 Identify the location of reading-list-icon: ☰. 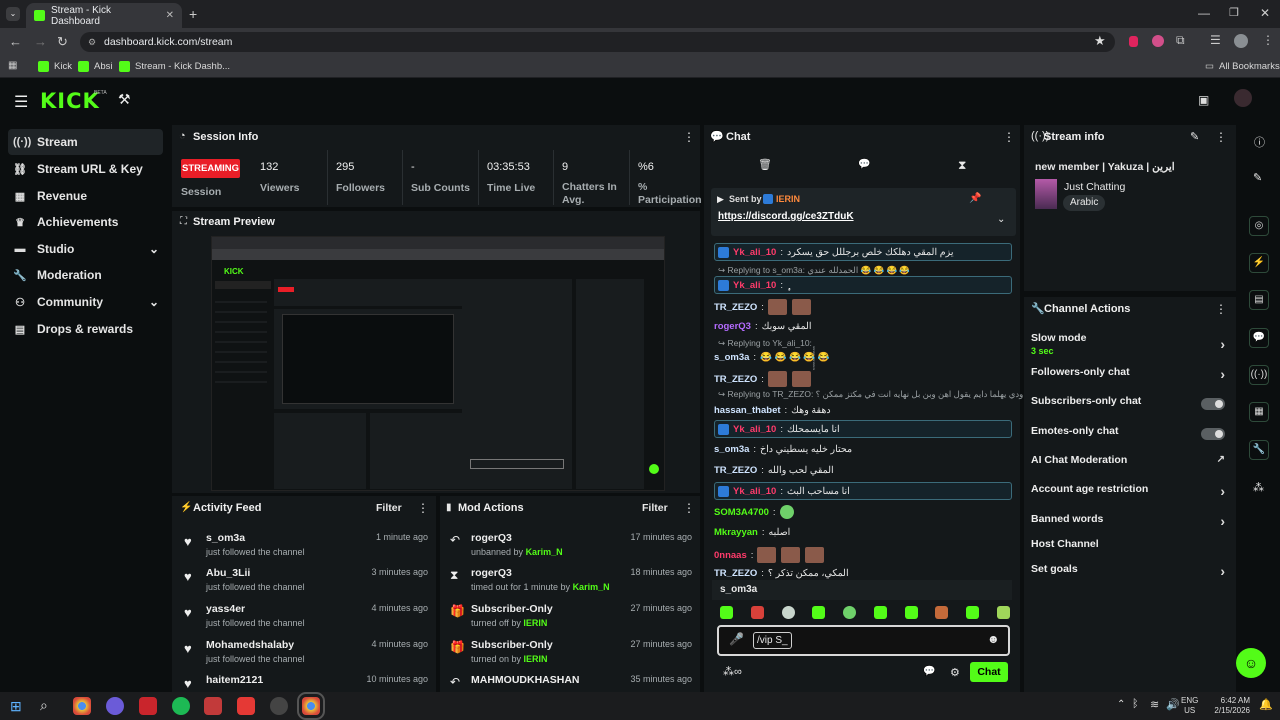
(1215, 40).